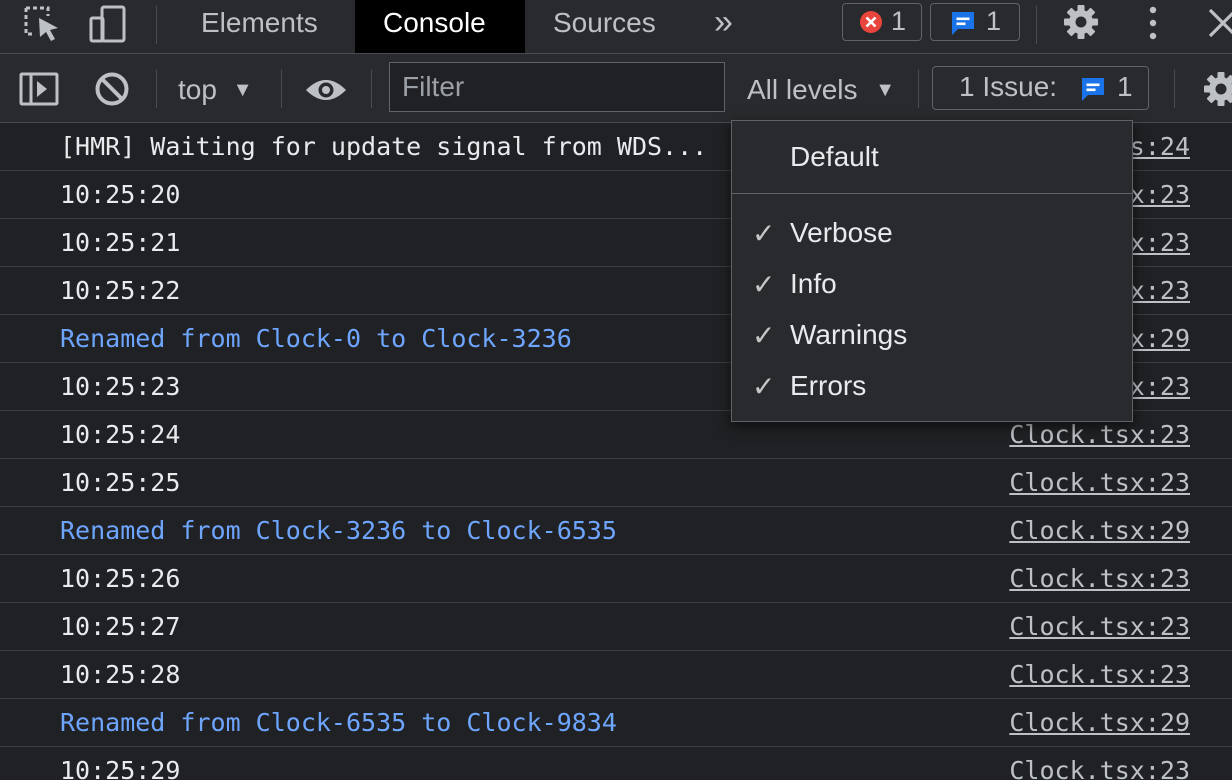 The height and width of the screenshot is (780, 1232). What do you see at coordinates (899, 21) in the screenshot?
I see `error-count: 1` at bounding box center [899, 21].